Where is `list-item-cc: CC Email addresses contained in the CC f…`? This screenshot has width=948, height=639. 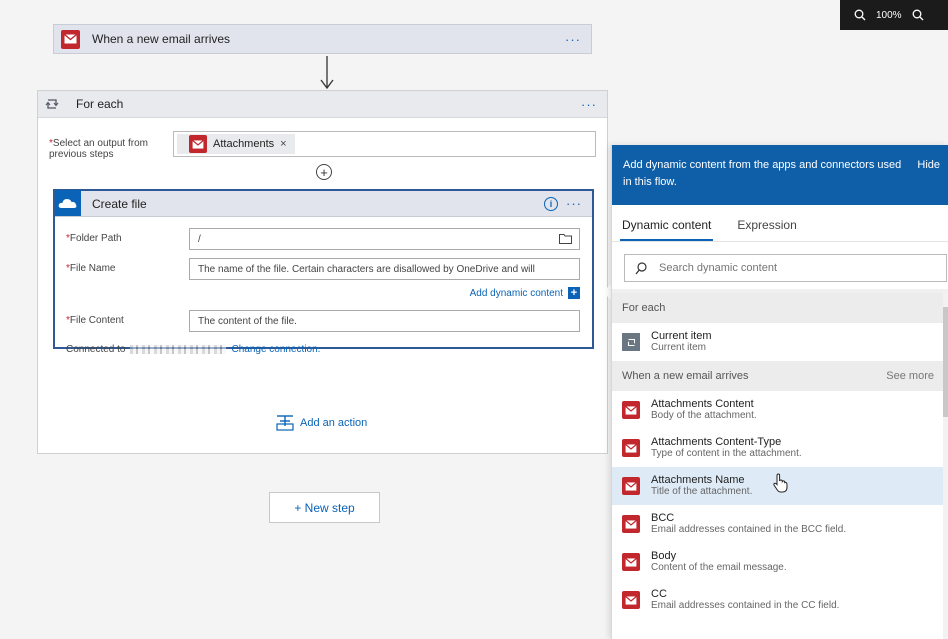 list-item-cc: CC Email addresses contained in the CC f… is located at coordinates (778, 600).